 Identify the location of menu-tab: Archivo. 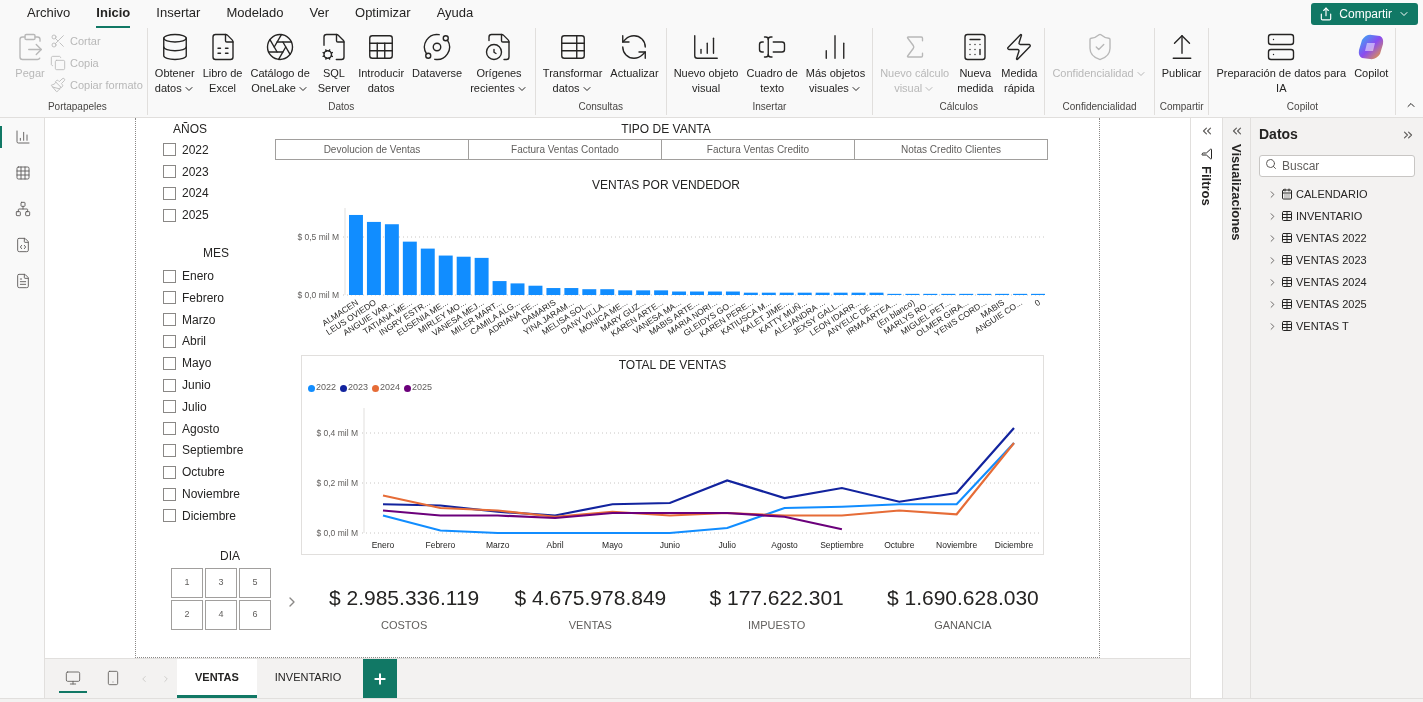
(49, 14).